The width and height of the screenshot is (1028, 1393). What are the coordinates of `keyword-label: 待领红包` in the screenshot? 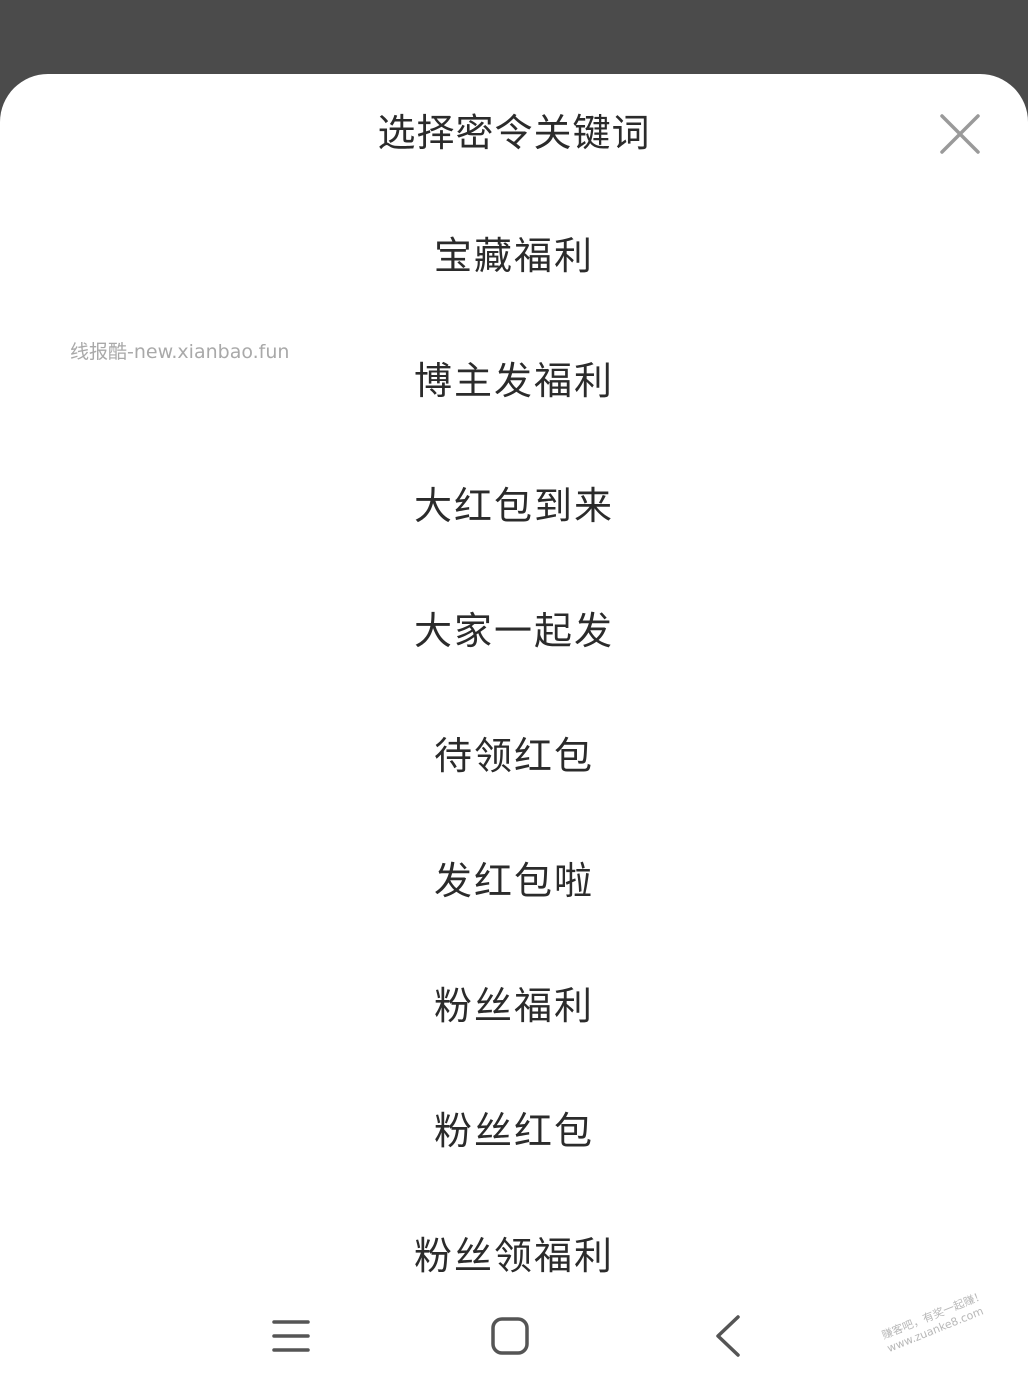 It's located at (513, 755).